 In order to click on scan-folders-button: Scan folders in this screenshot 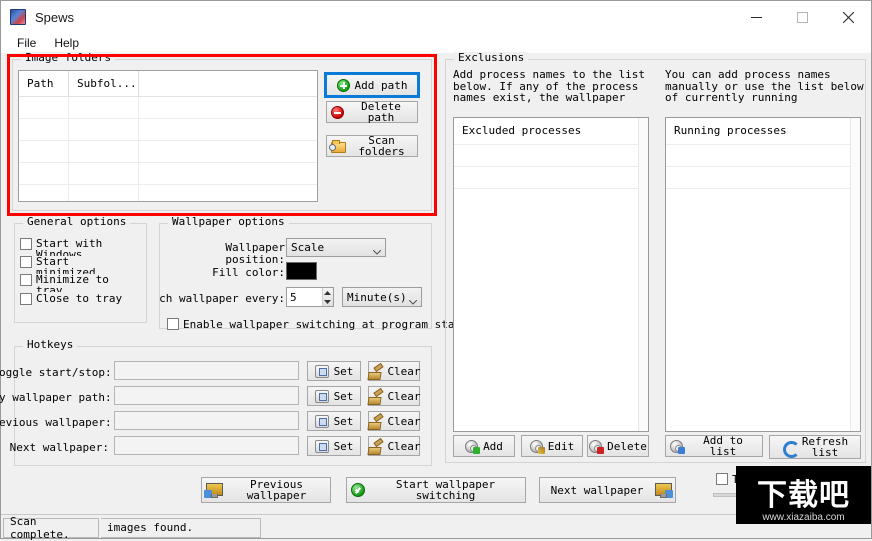, I will do `click(372, 146)`.